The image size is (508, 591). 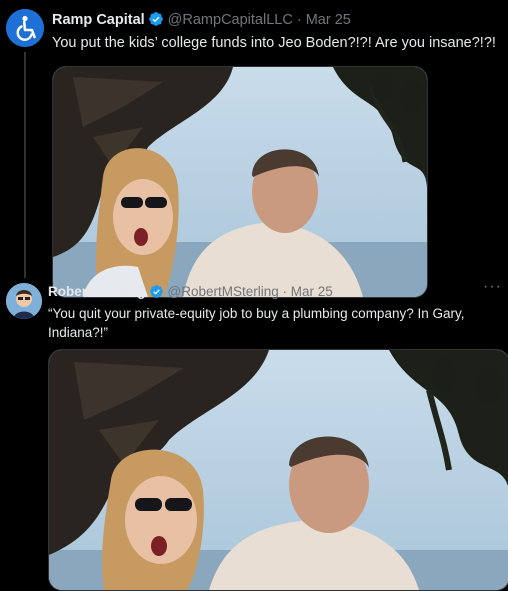 I want to click on wheelchair-icon, so click(x=25, y=28).